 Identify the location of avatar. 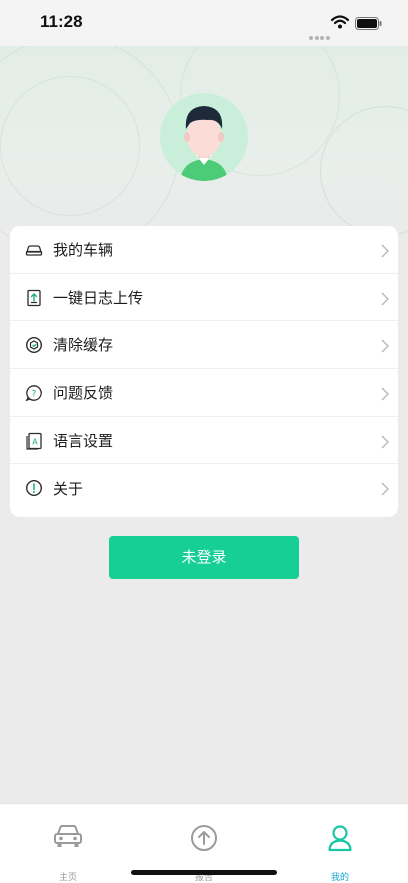
(204, 137).